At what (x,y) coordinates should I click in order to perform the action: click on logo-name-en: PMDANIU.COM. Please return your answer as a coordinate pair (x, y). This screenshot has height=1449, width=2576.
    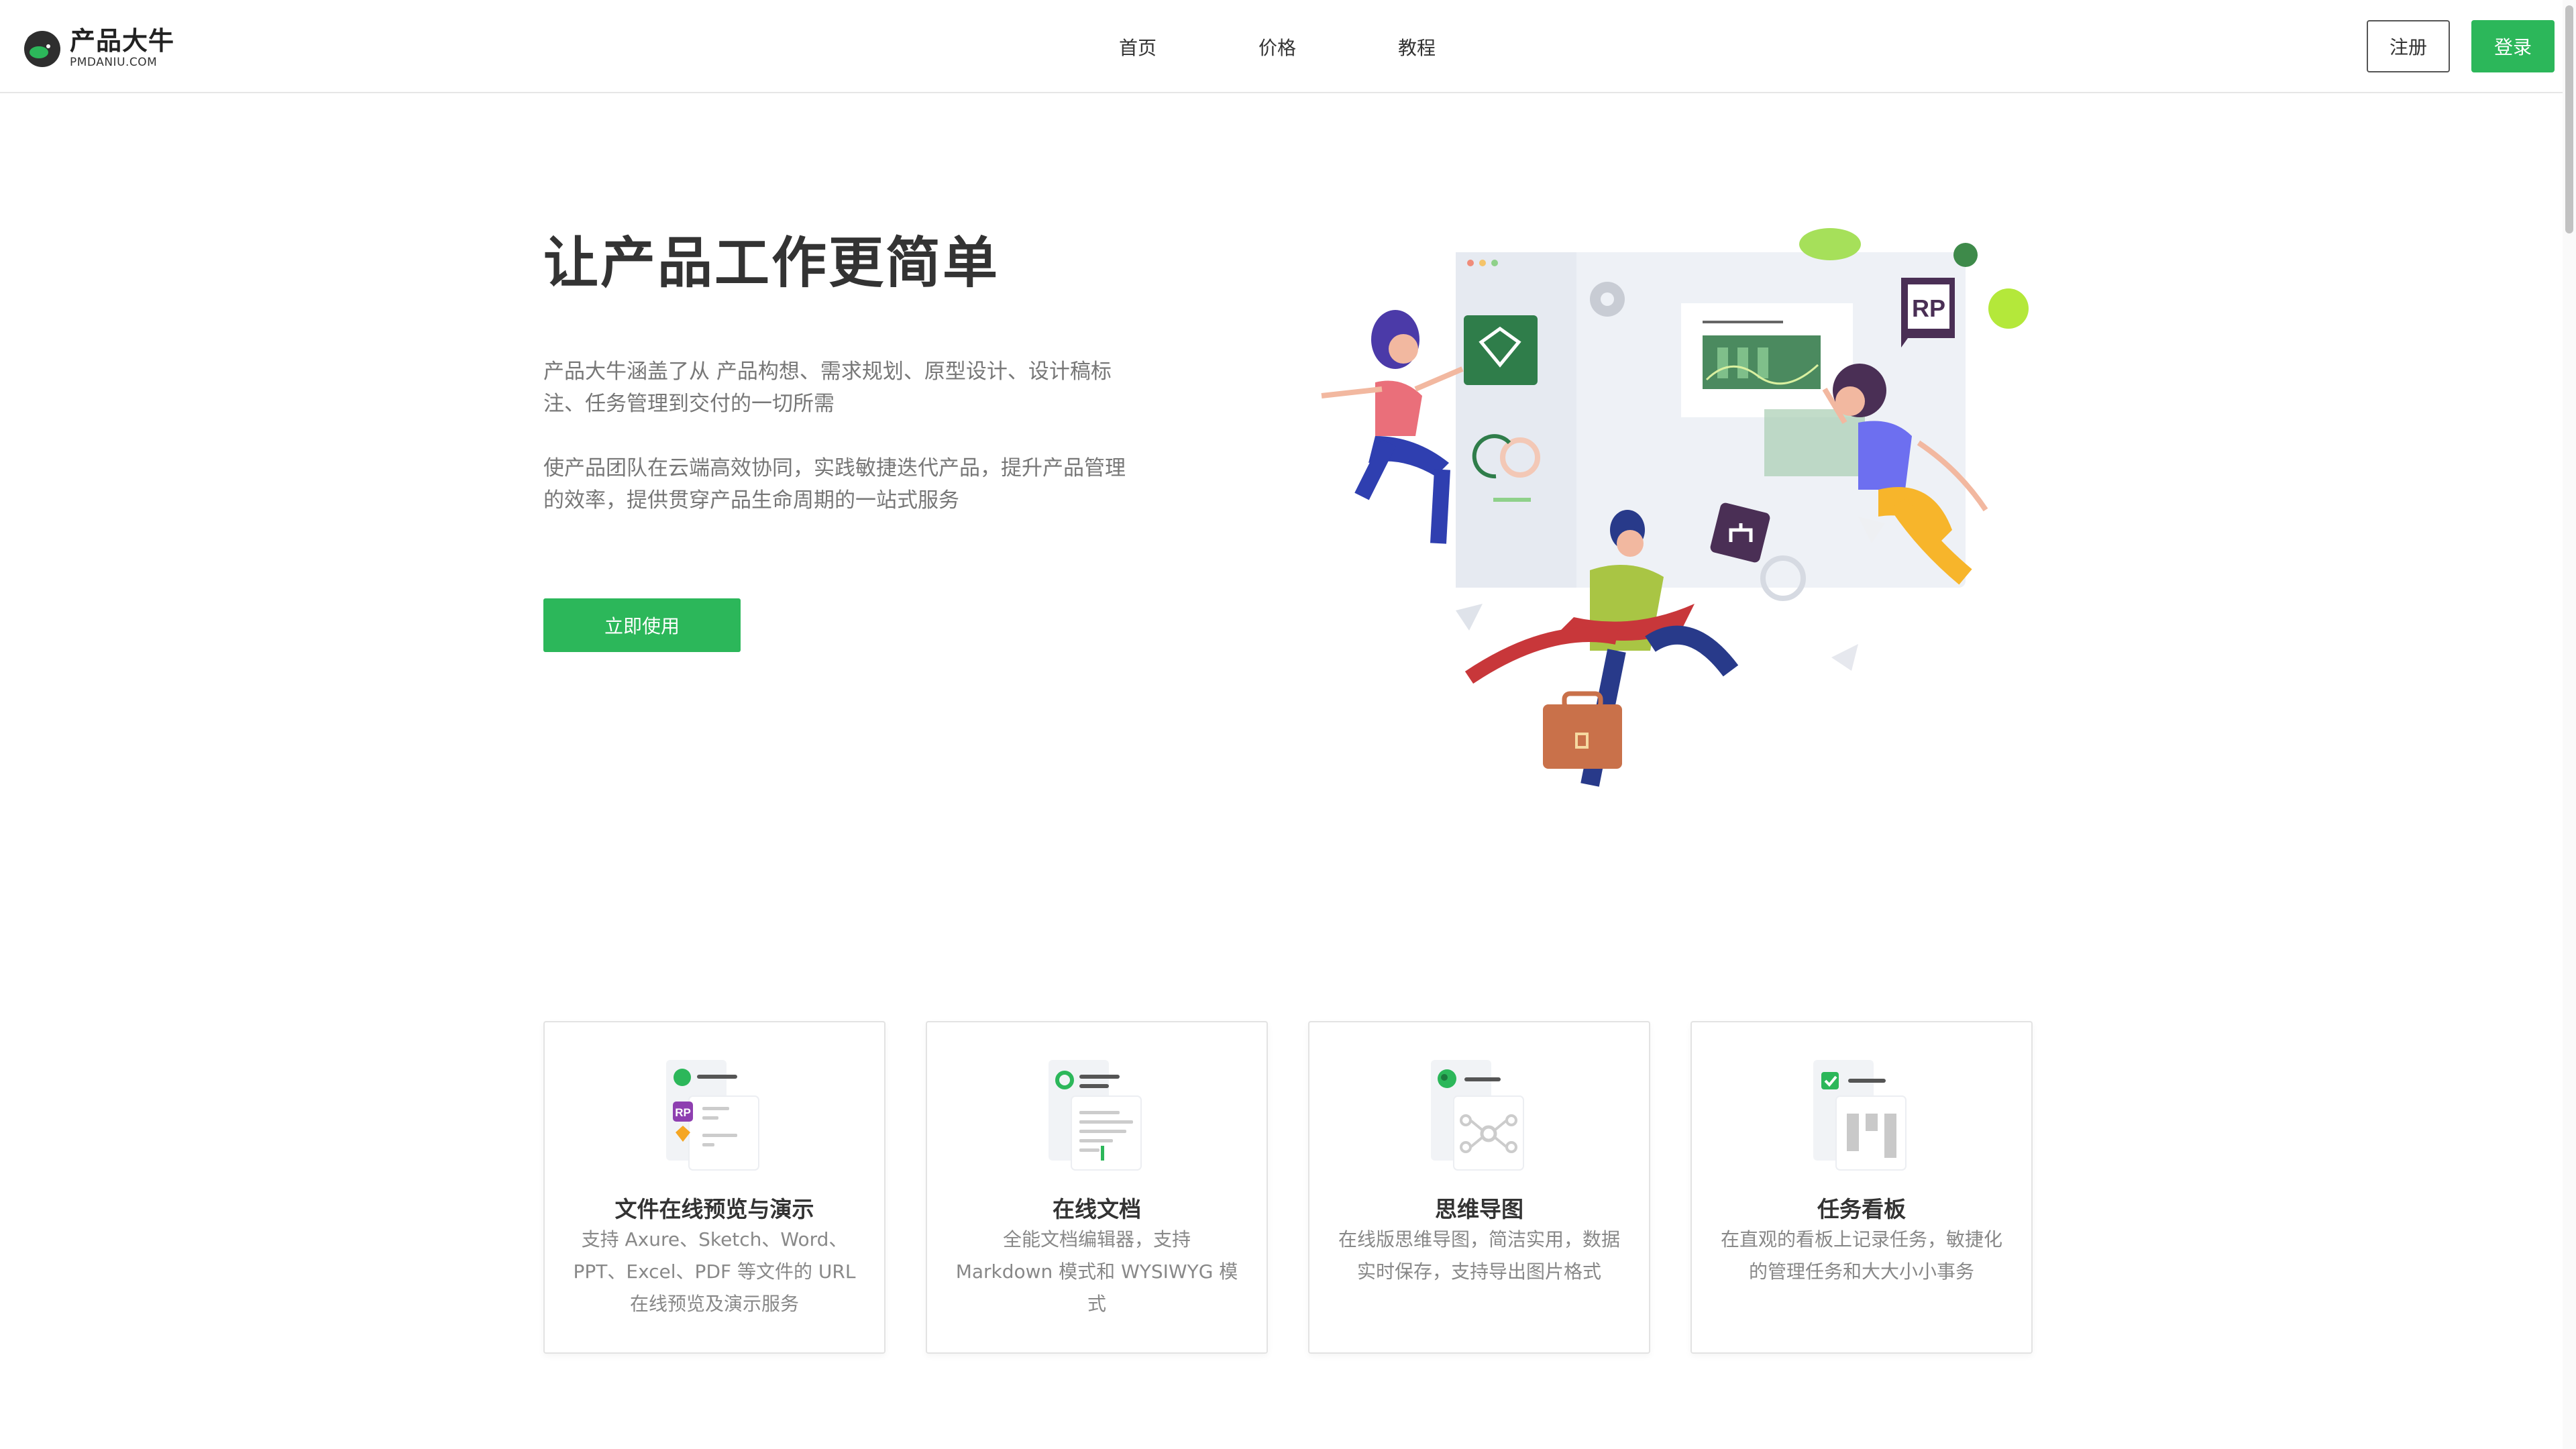
    Looking at the image, I should click on (114, 62).